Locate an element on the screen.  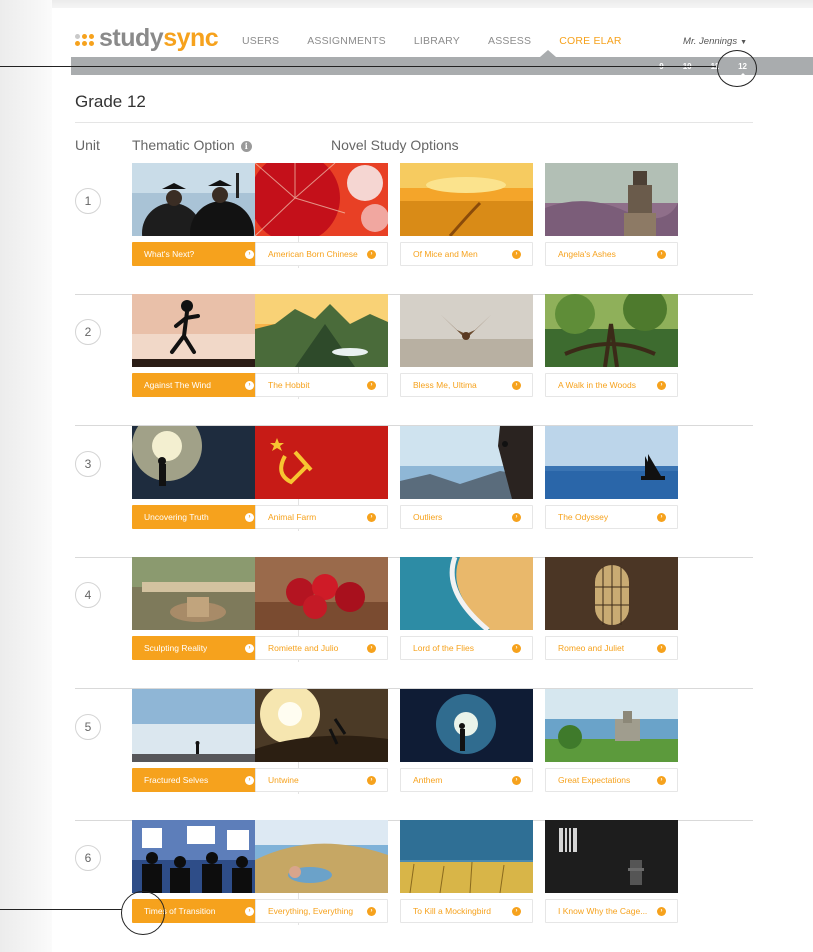
page-title: Grade 12 is located at coordinates (110, 101).